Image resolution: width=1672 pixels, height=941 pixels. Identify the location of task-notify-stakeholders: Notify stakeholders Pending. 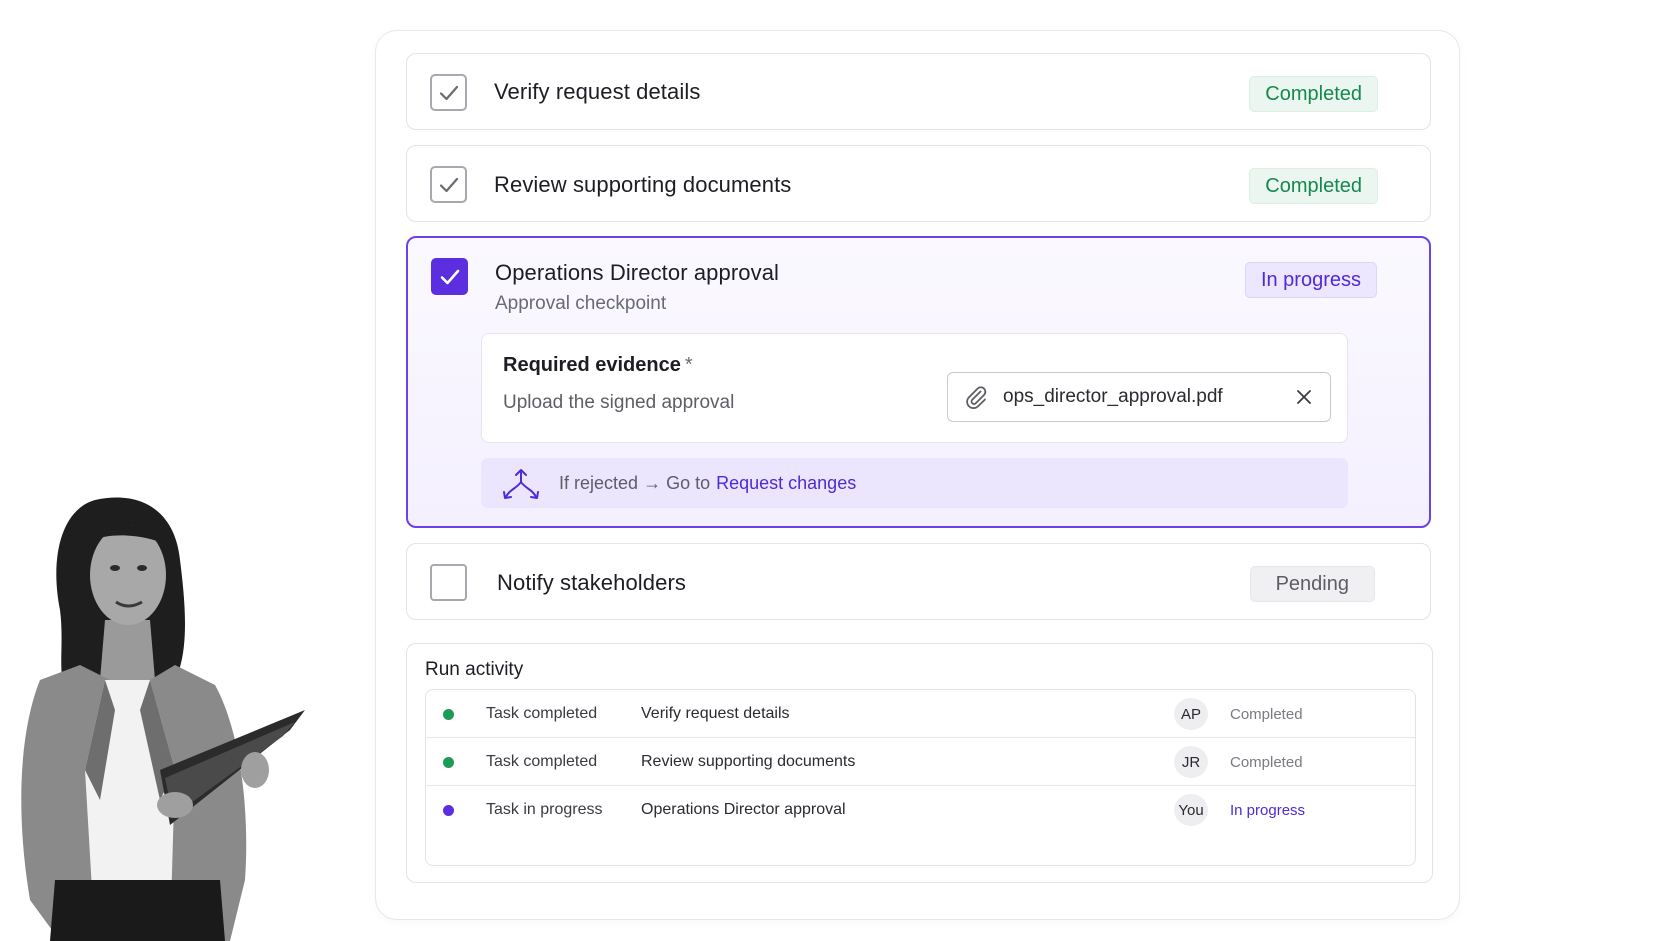
(918, 581).